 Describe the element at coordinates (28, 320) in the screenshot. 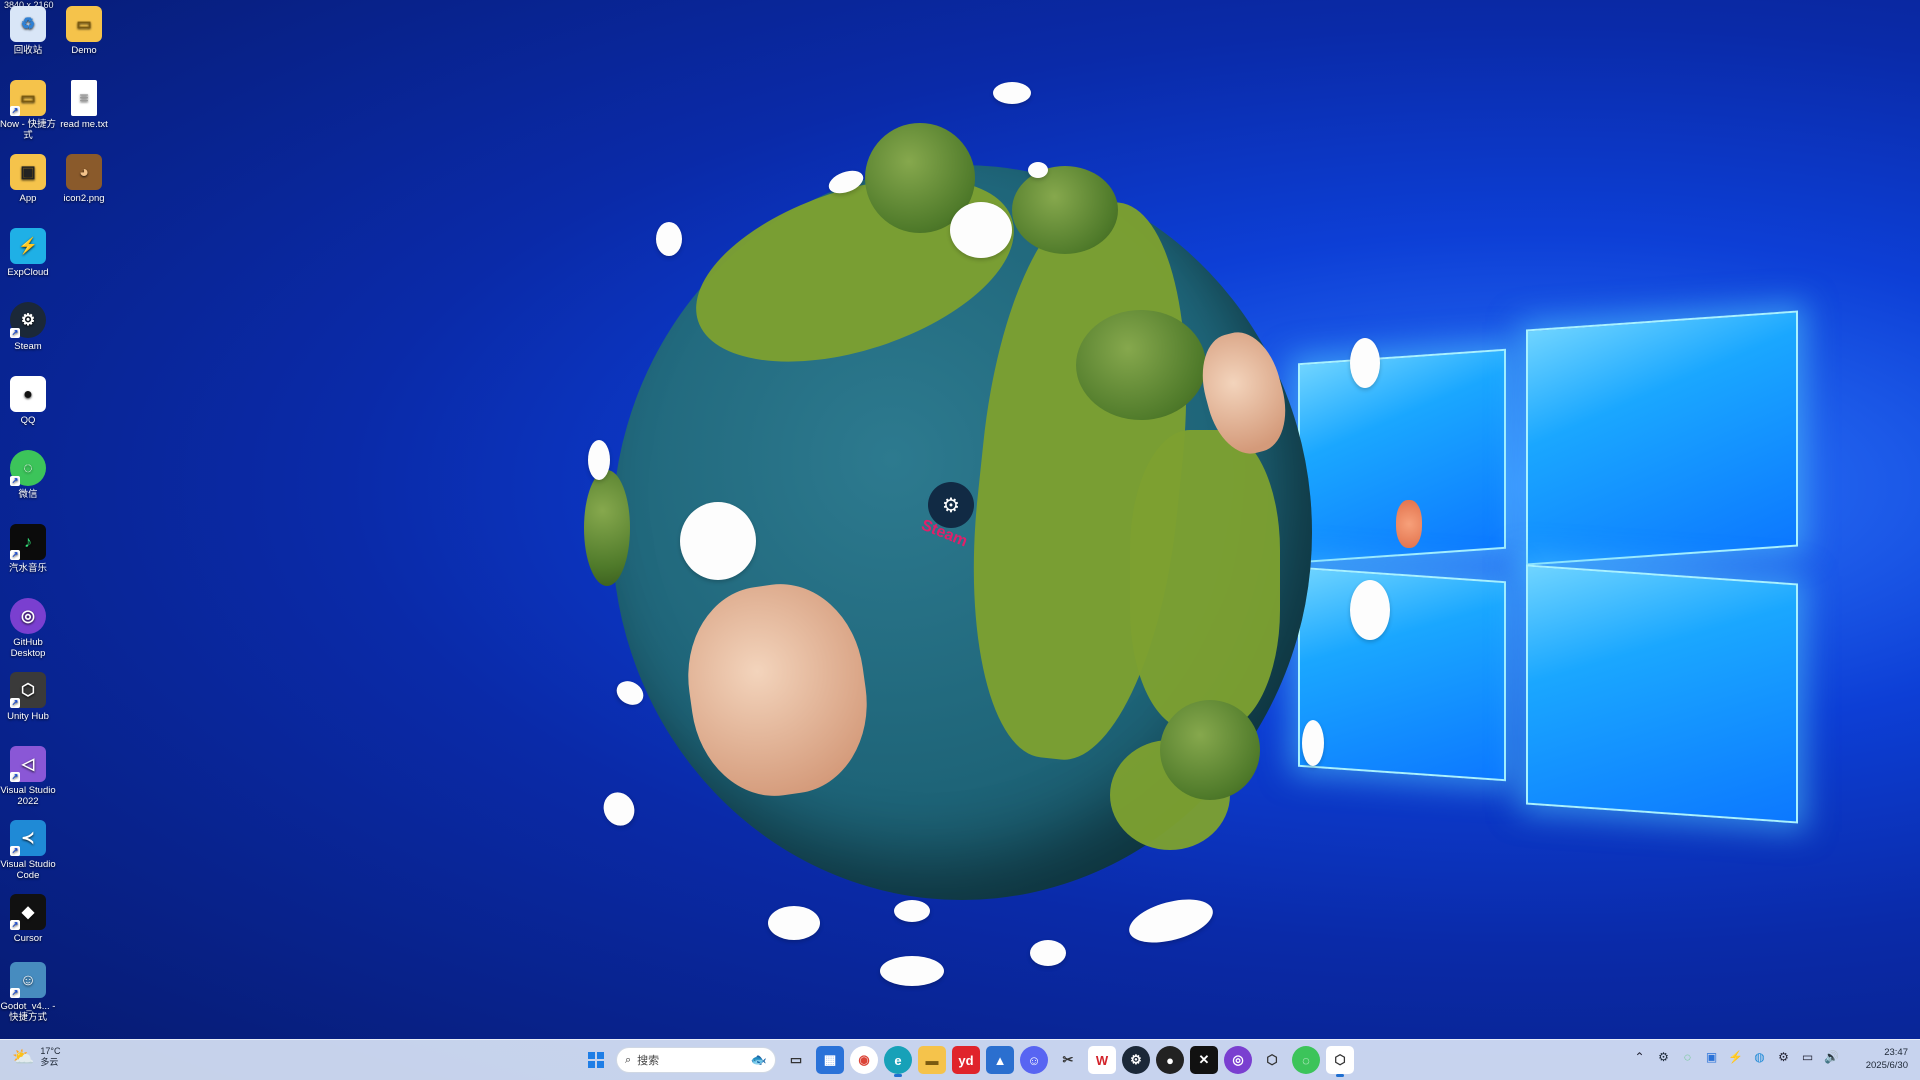

I see `steam-icon: ⚙ ↗` at that location.